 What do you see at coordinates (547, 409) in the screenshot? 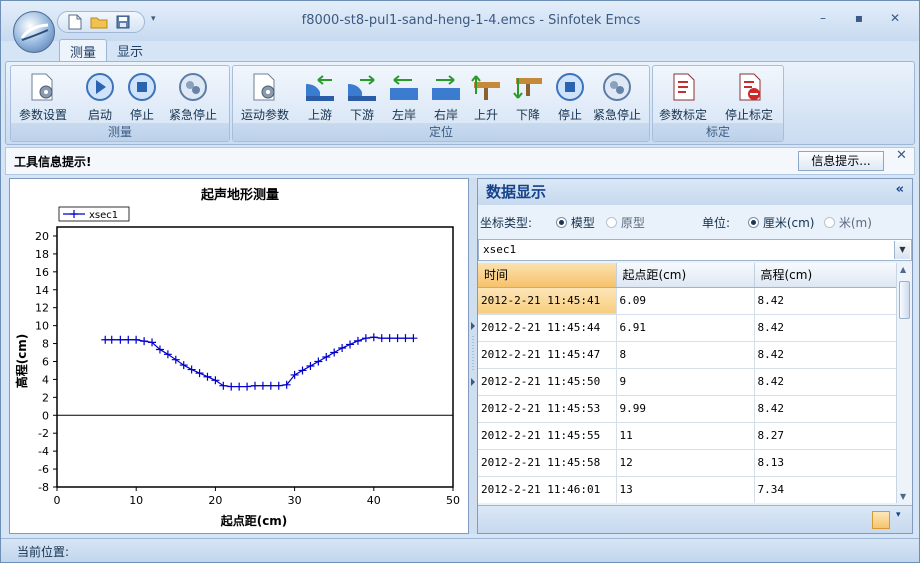
I see `cell-time: 2012-2-21 11:45:53` at bounding box center [547, 409].